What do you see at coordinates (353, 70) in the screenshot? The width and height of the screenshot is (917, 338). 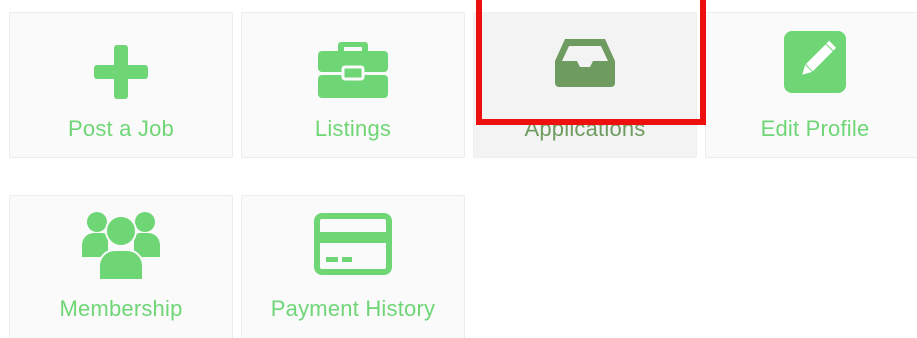 I see `briefcase-icon` at bounding box center [353, 70].